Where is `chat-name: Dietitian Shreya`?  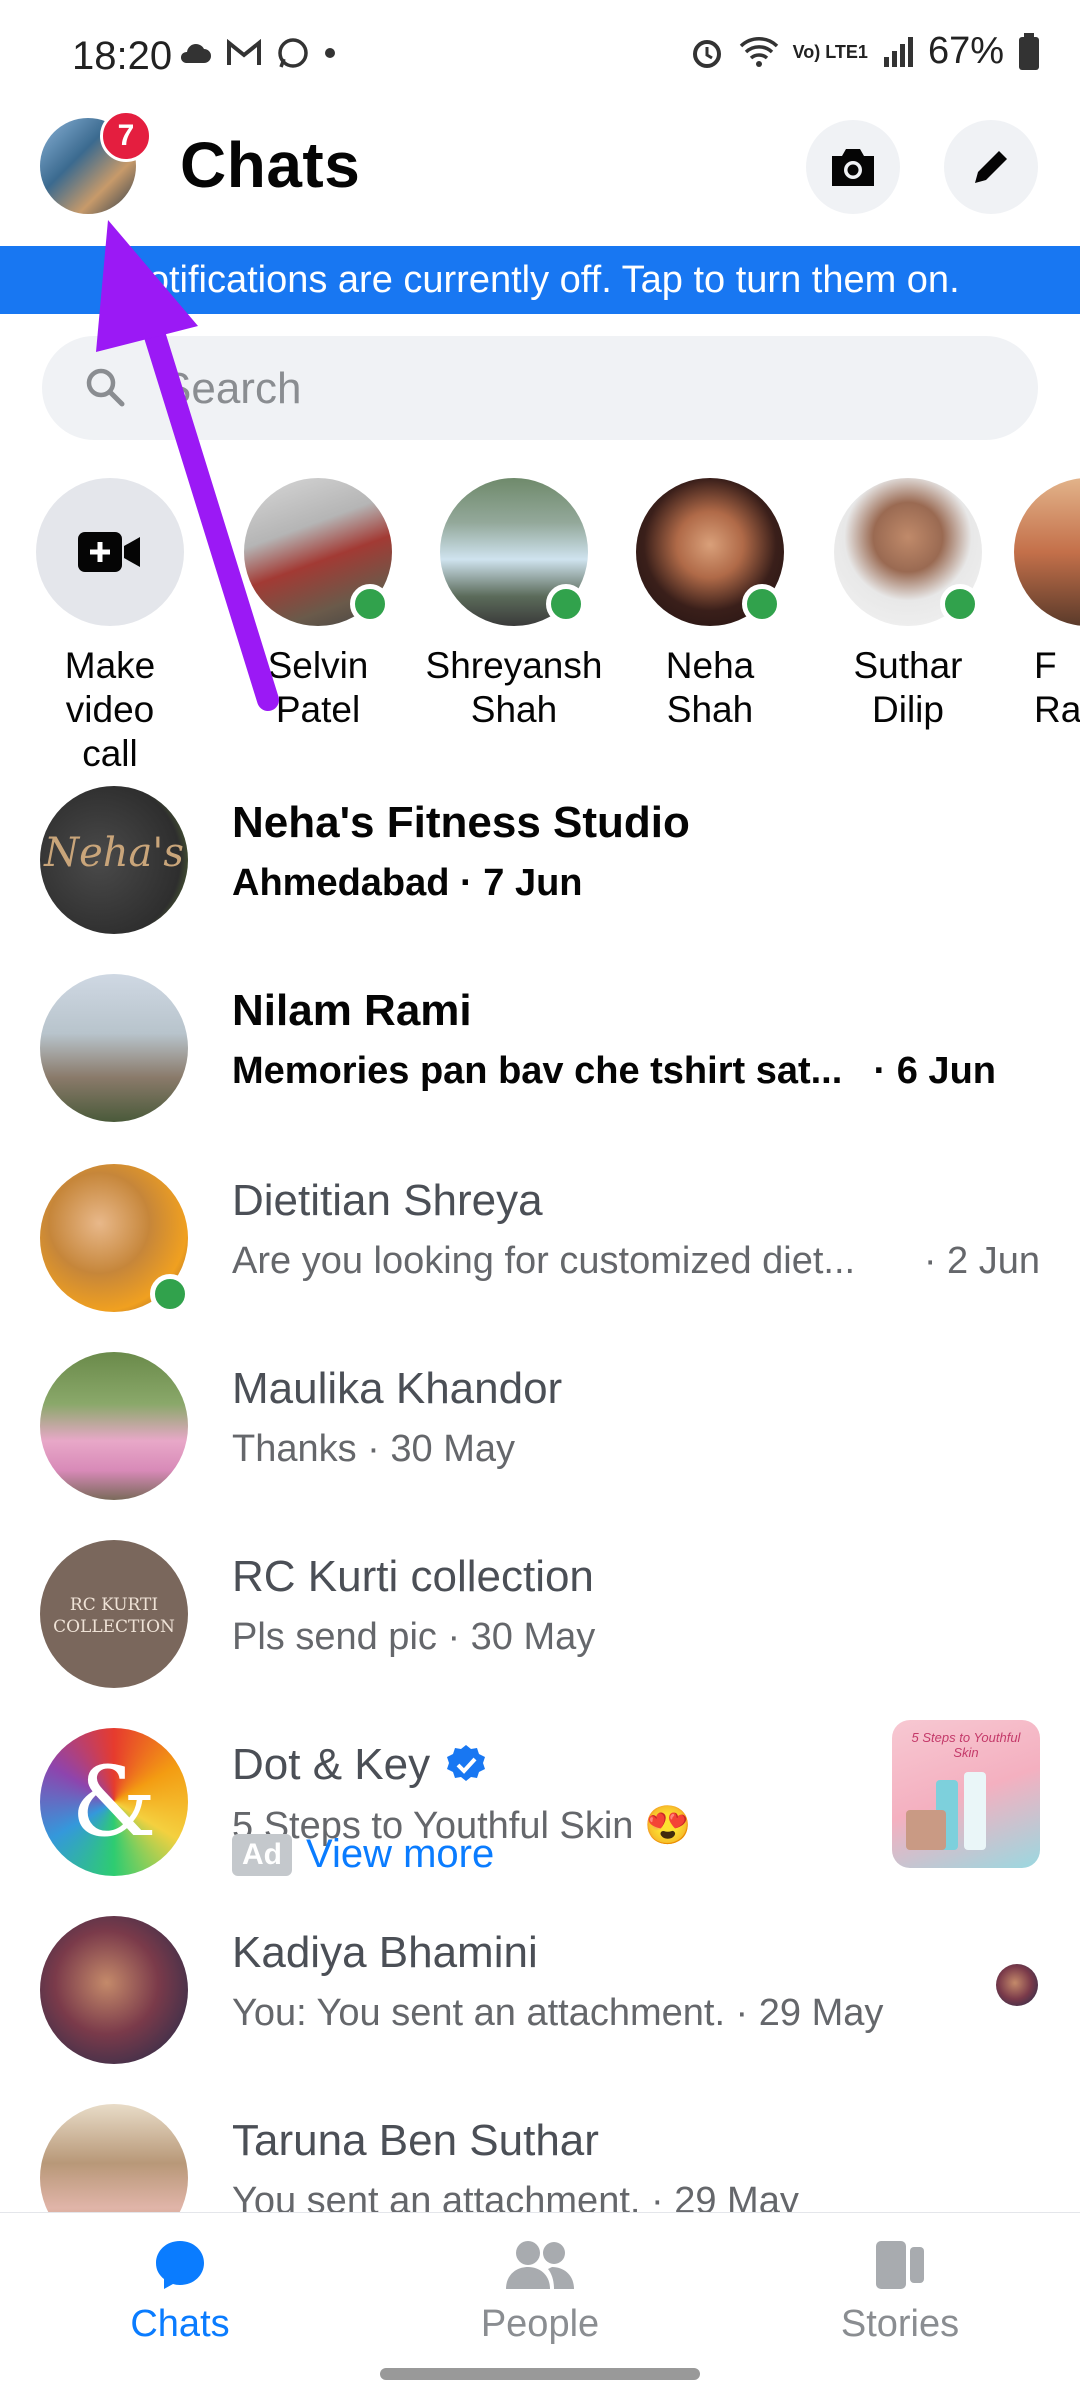 chat-name: Dietitian Shreya is located at coordinates (387, 1200).